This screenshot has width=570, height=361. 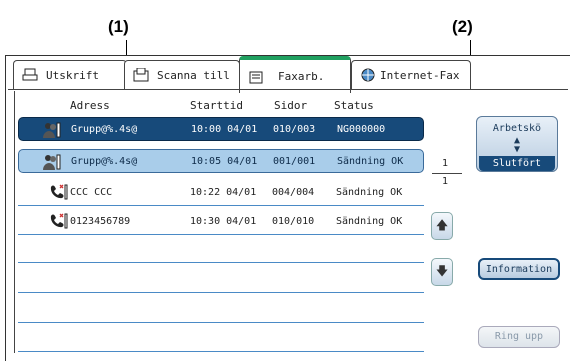 What do you see at coordinates (224, 129) in the screenshot?
I see `job-start: 10:00 04/01` at bounding box center [224, 129].